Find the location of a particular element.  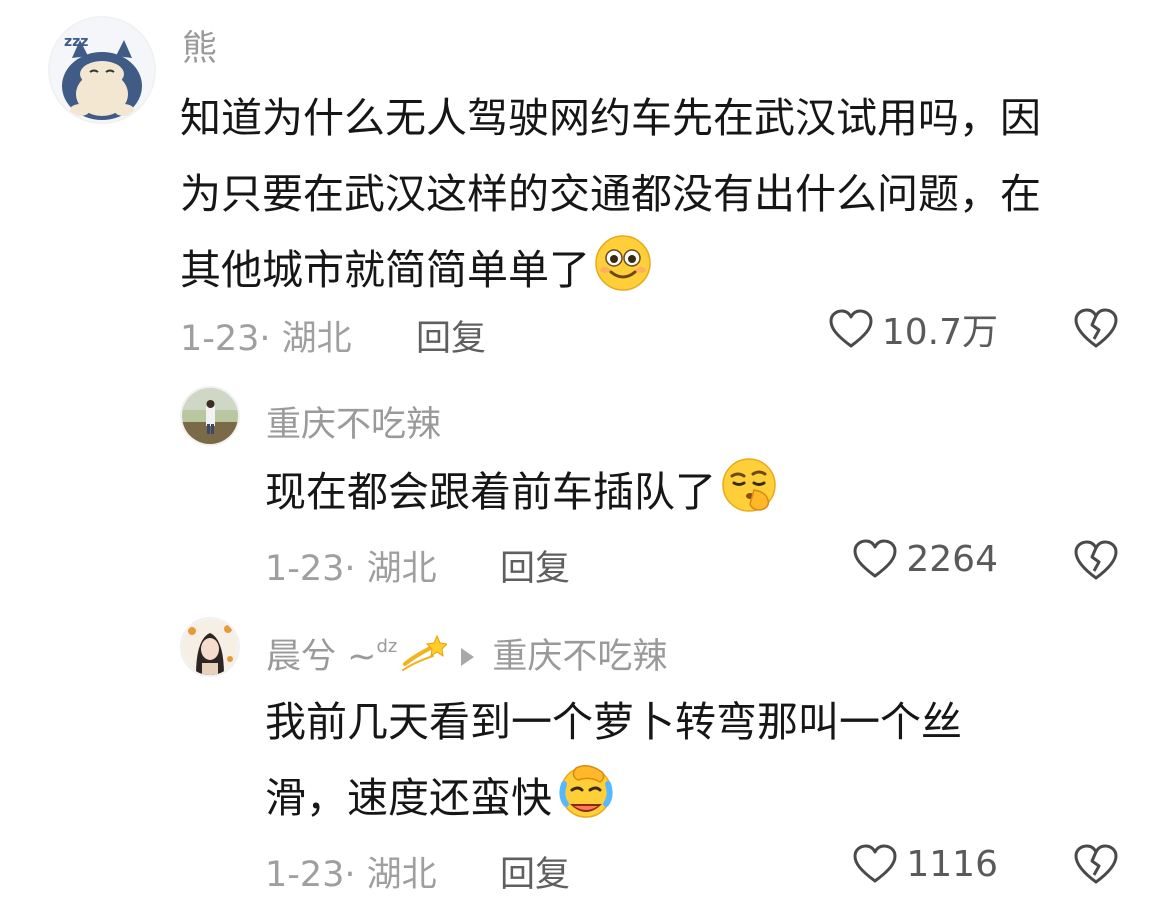

like-button: 1116 is located at coordinates (925, 864).